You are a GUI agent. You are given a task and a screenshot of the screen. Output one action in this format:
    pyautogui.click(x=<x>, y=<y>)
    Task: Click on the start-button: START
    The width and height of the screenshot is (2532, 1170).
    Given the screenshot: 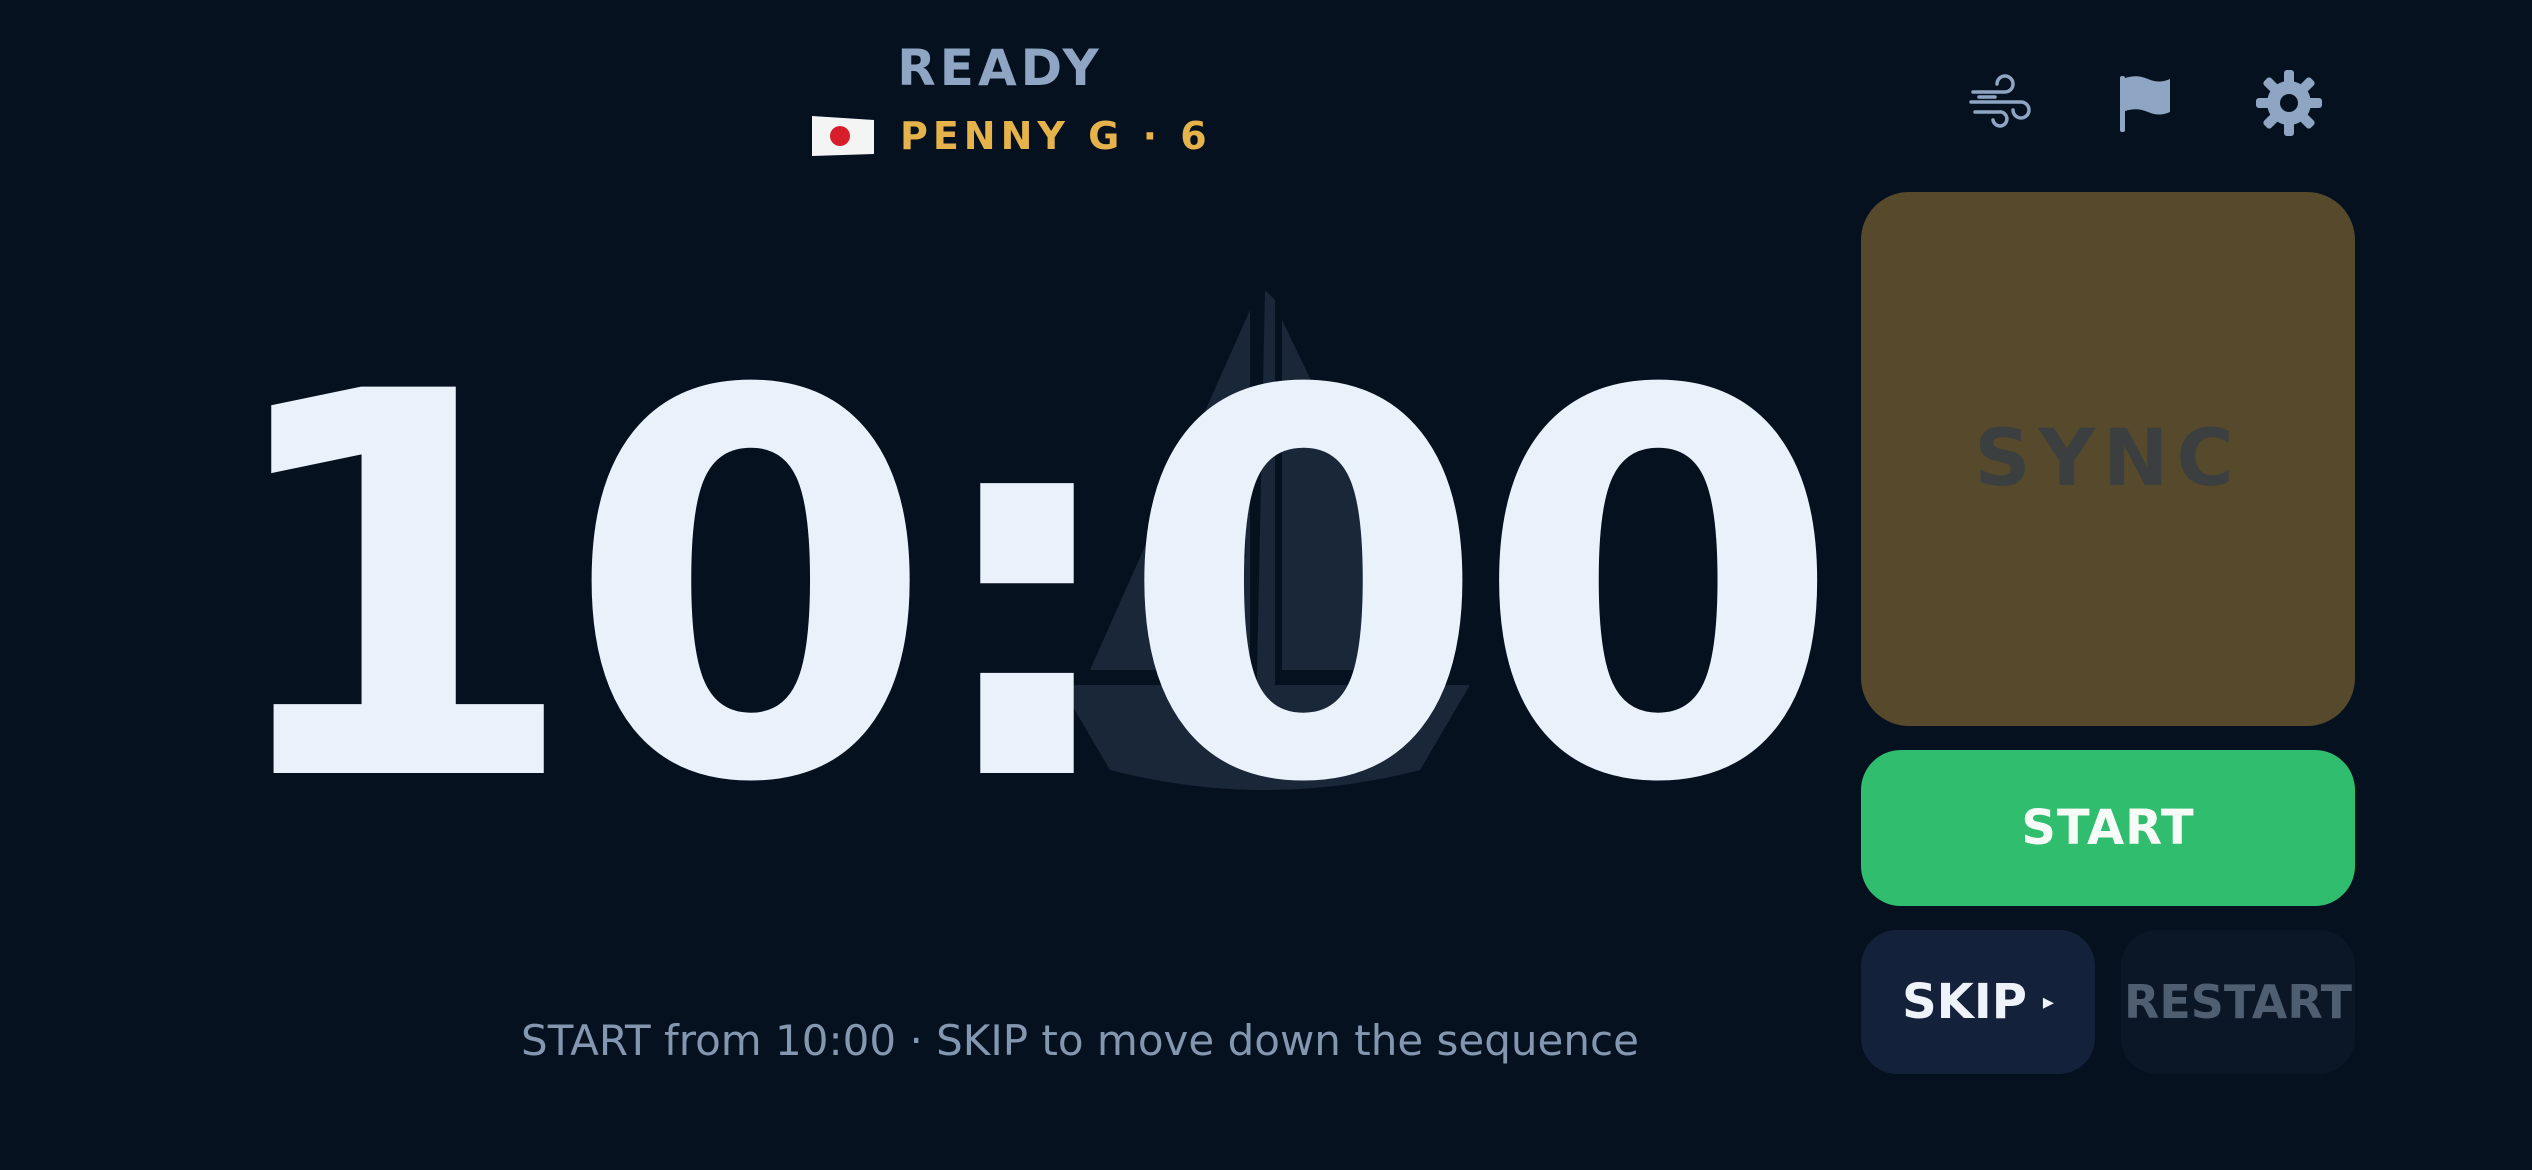 What is the action you would take?
    pyautogui.click(x=2108, y=828)
    